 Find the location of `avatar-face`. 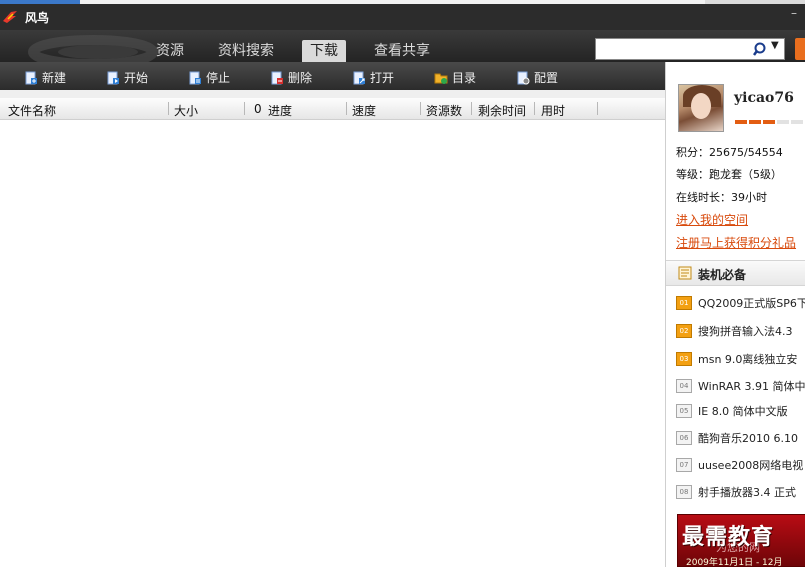

avatar-face is located at coordinates (701, 106).